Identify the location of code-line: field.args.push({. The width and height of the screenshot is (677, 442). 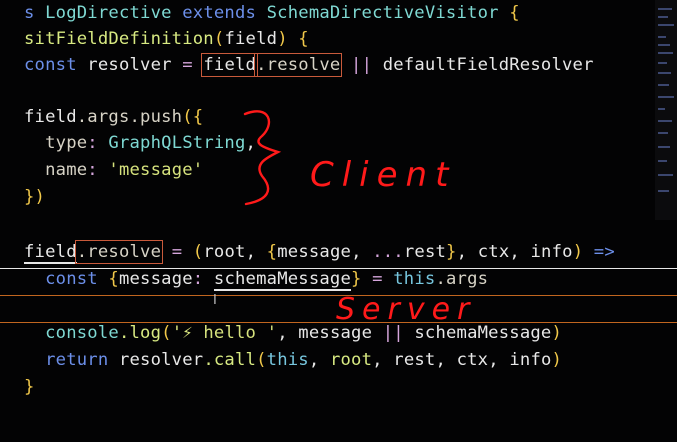
(113, 117).